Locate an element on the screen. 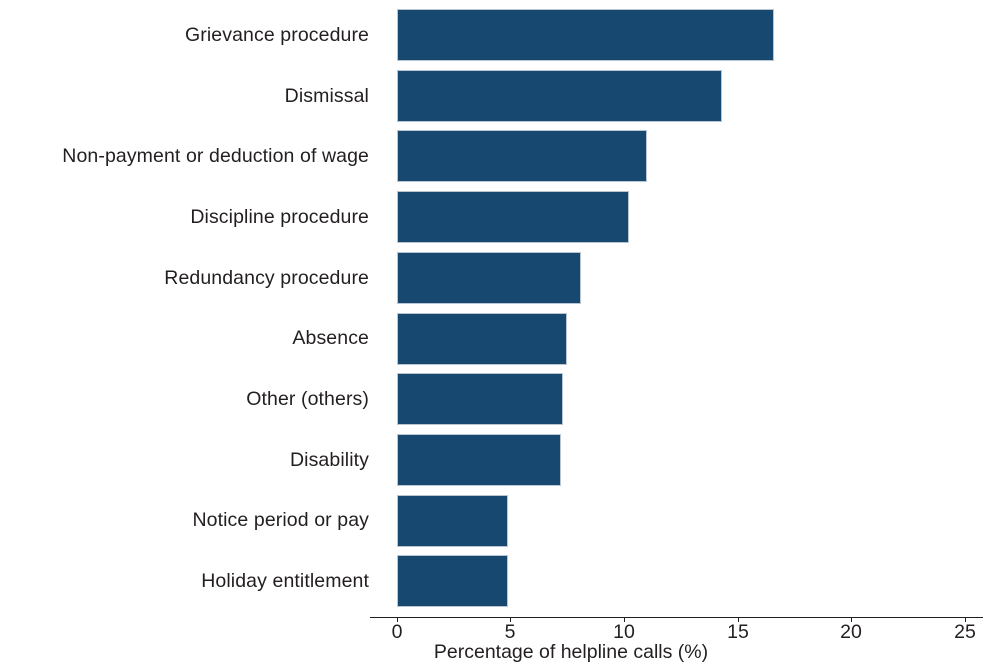  bar-row: Redundancy procedure is located at coordinates (564, 278).